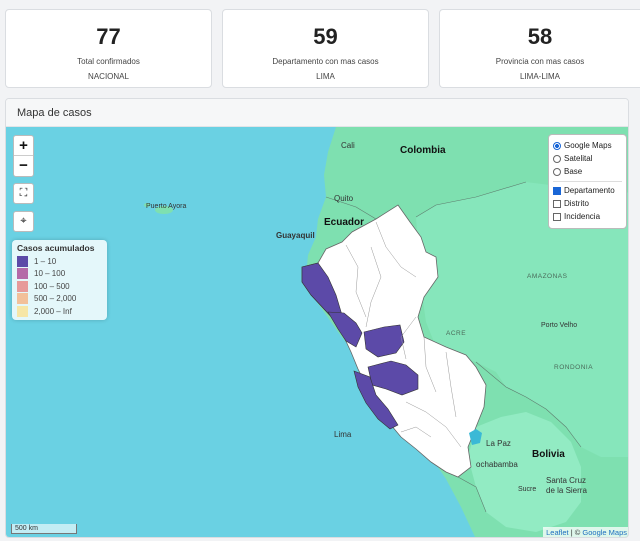 Image resolution: width=640 pixels, height=541 pixels. What do you see at coordinates (576, 203) in the screenshot?
I see `layer-label: Distrito` at bounding box center [576, 203].